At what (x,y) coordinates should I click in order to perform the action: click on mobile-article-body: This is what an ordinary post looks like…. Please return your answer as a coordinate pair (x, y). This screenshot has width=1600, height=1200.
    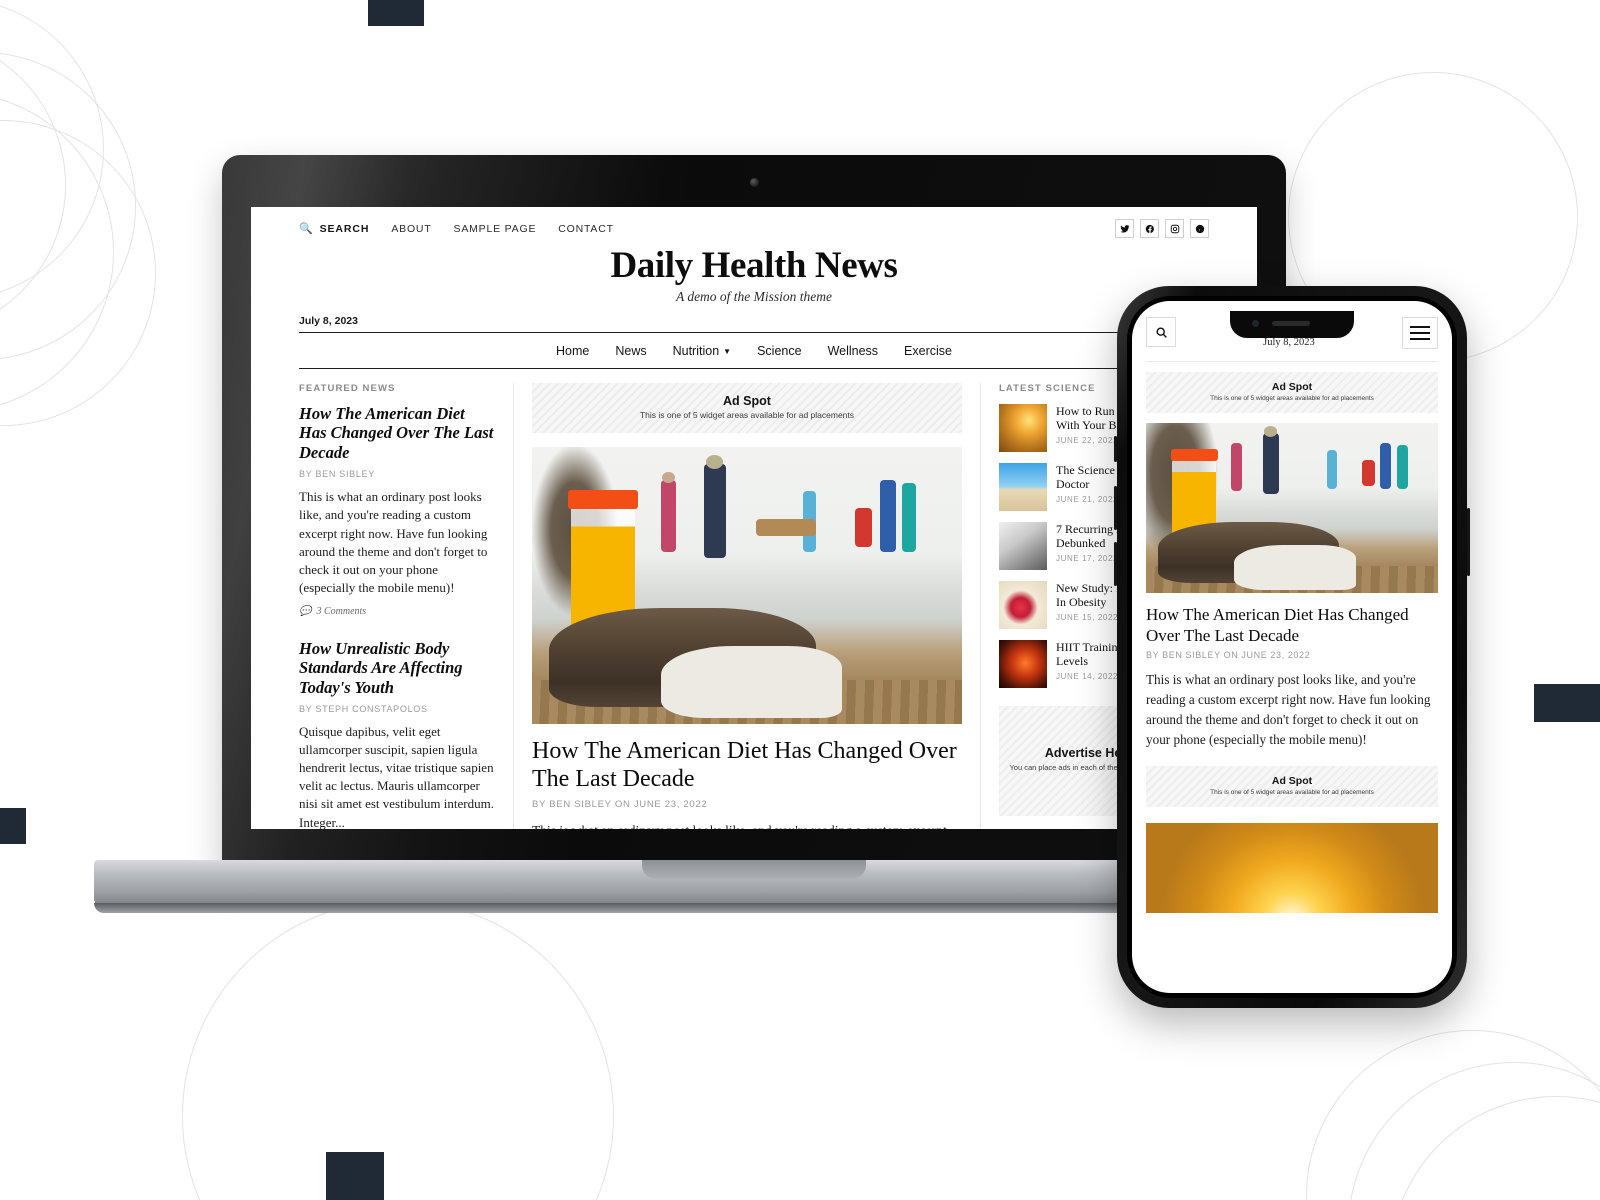
    Looking at the image, I should click on (1288, 709).